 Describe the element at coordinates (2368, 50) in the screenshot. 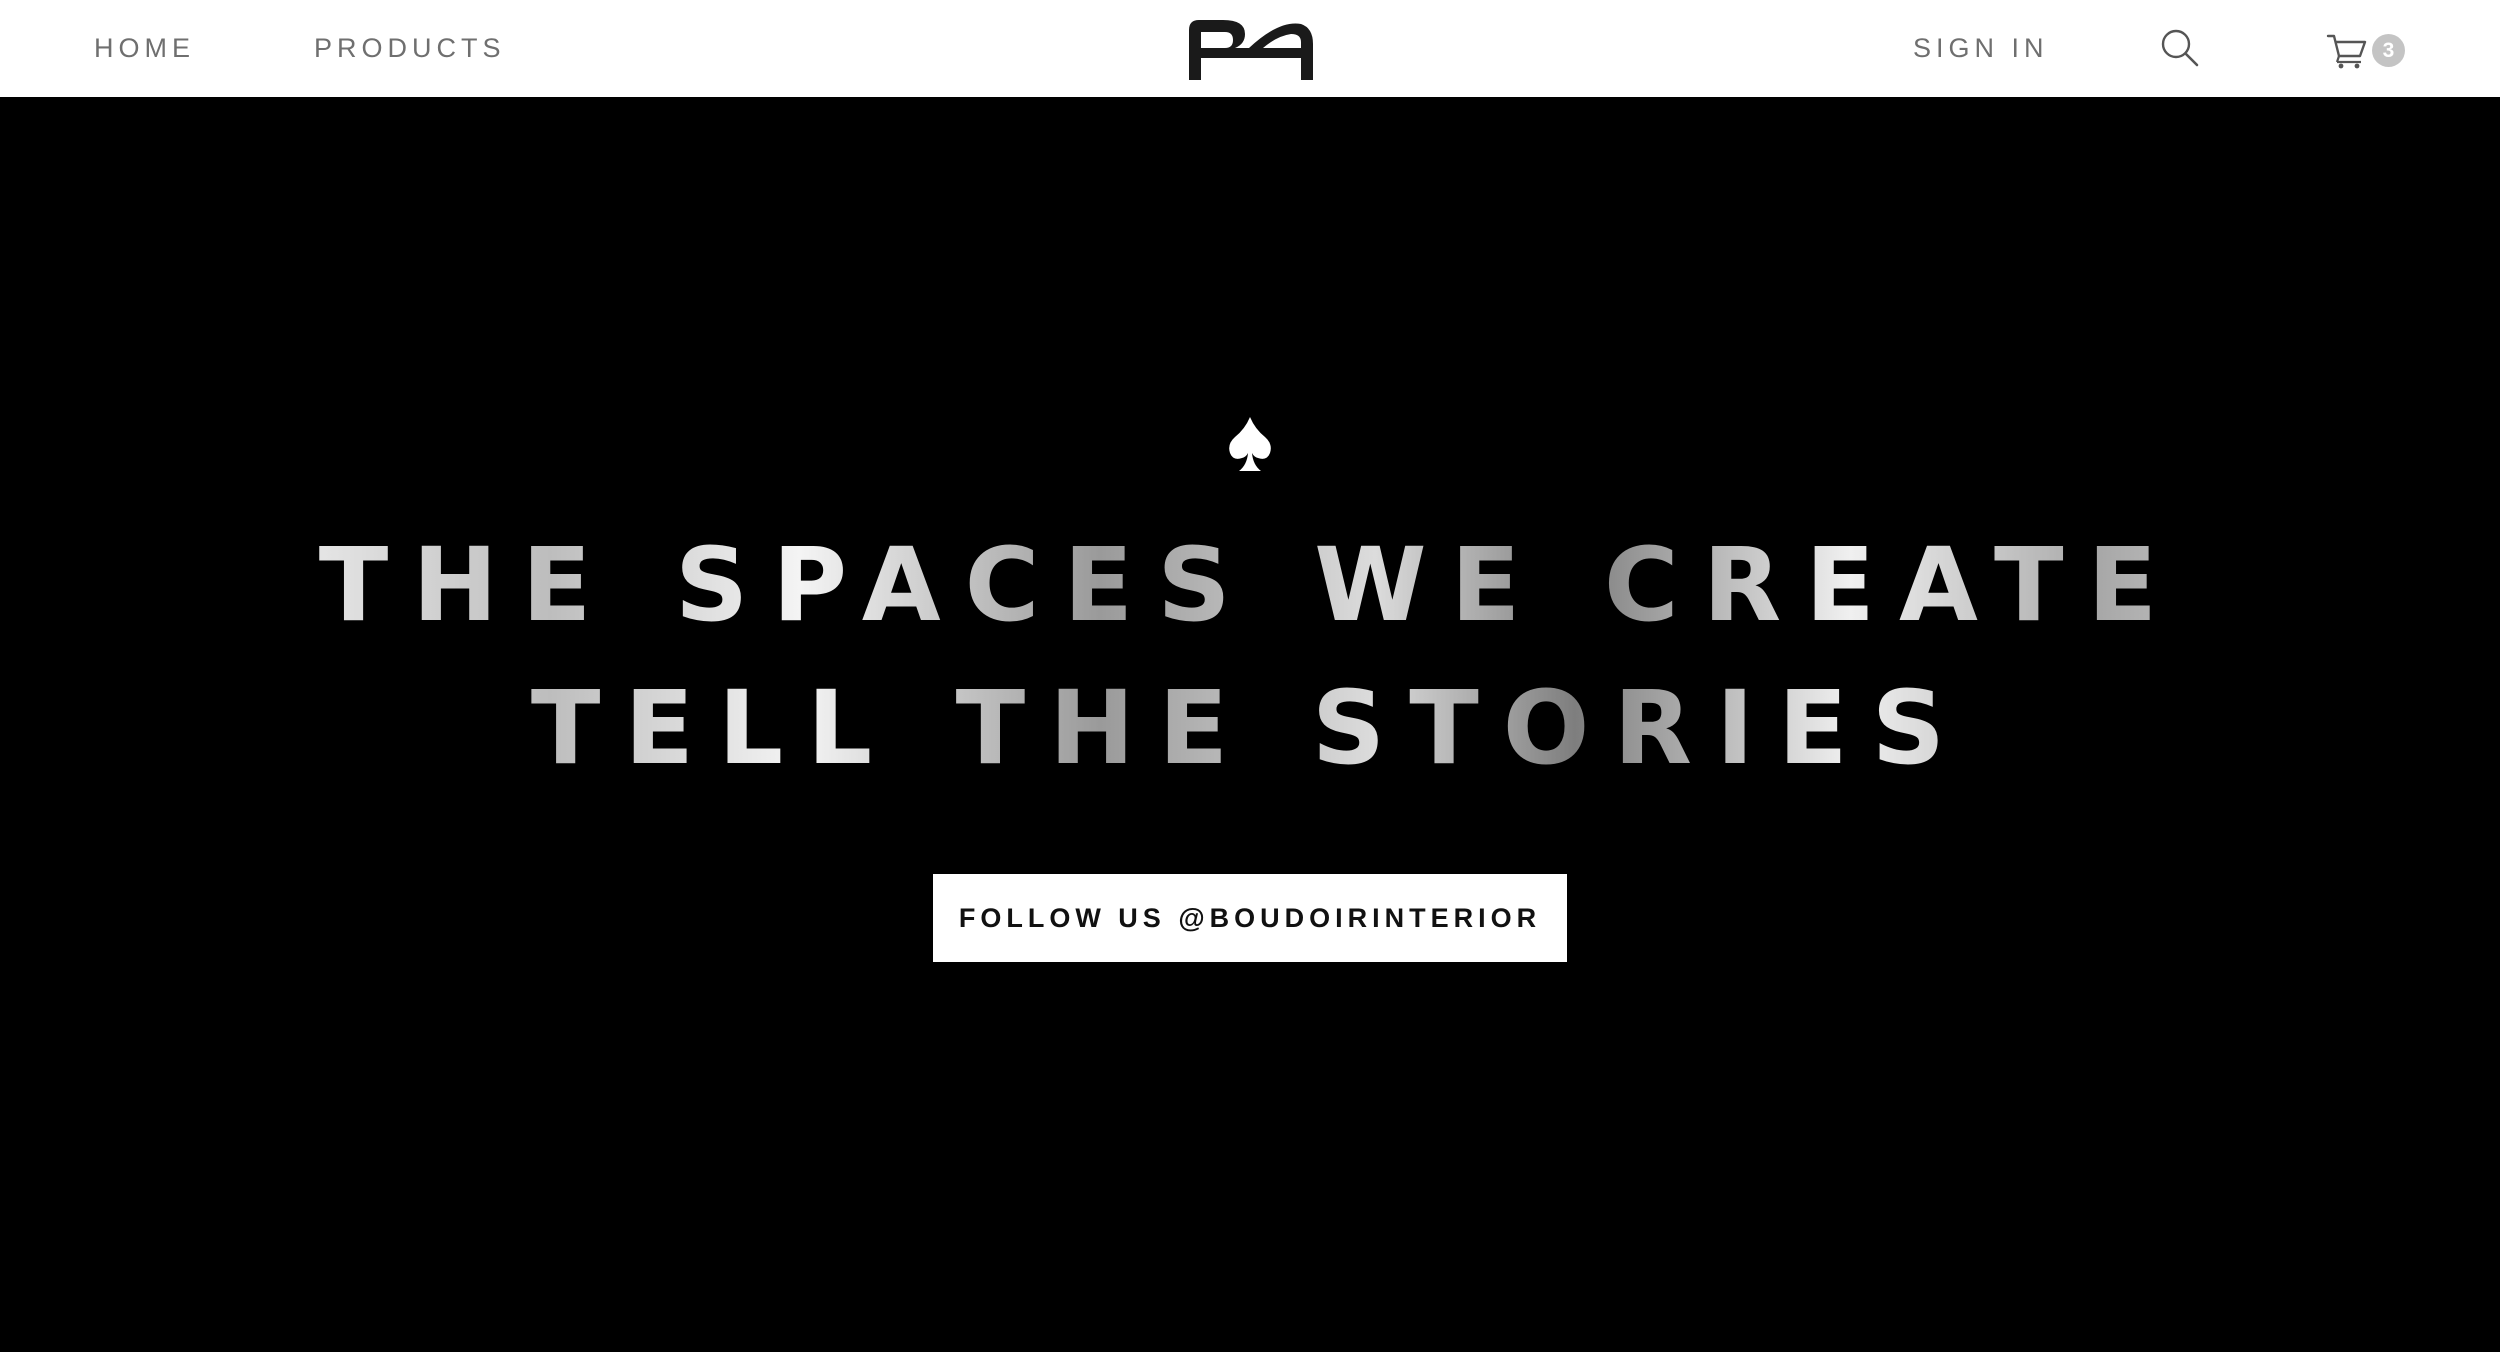

I see `cart-button: 3` at that location.